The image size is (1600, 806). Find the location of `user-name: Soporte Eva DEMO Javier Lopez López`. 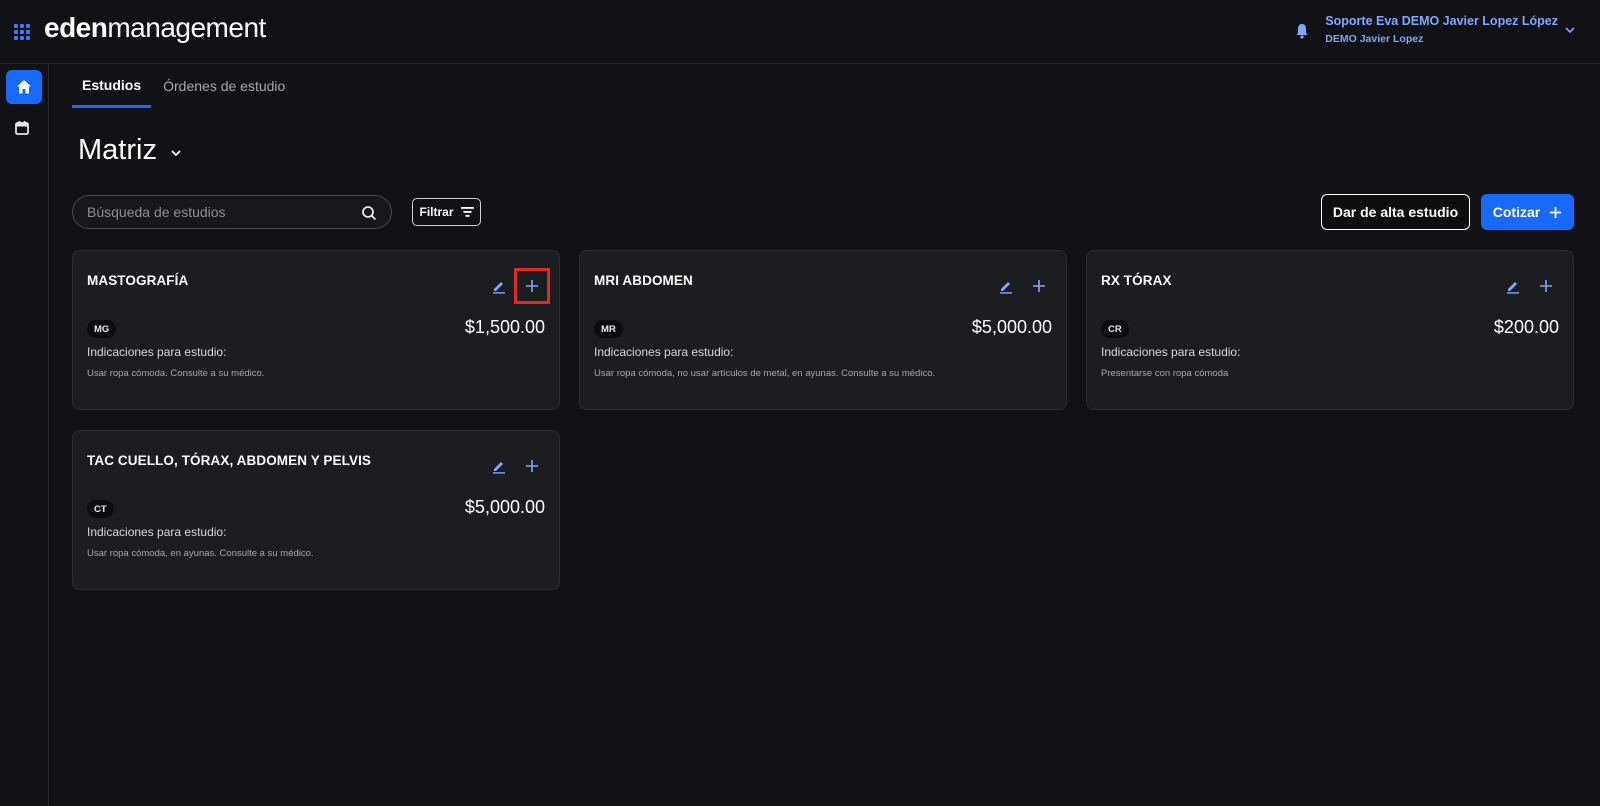

user-name: Soporte Eva DEMO Javier Lopez López is located at coordinates (1441, 21).